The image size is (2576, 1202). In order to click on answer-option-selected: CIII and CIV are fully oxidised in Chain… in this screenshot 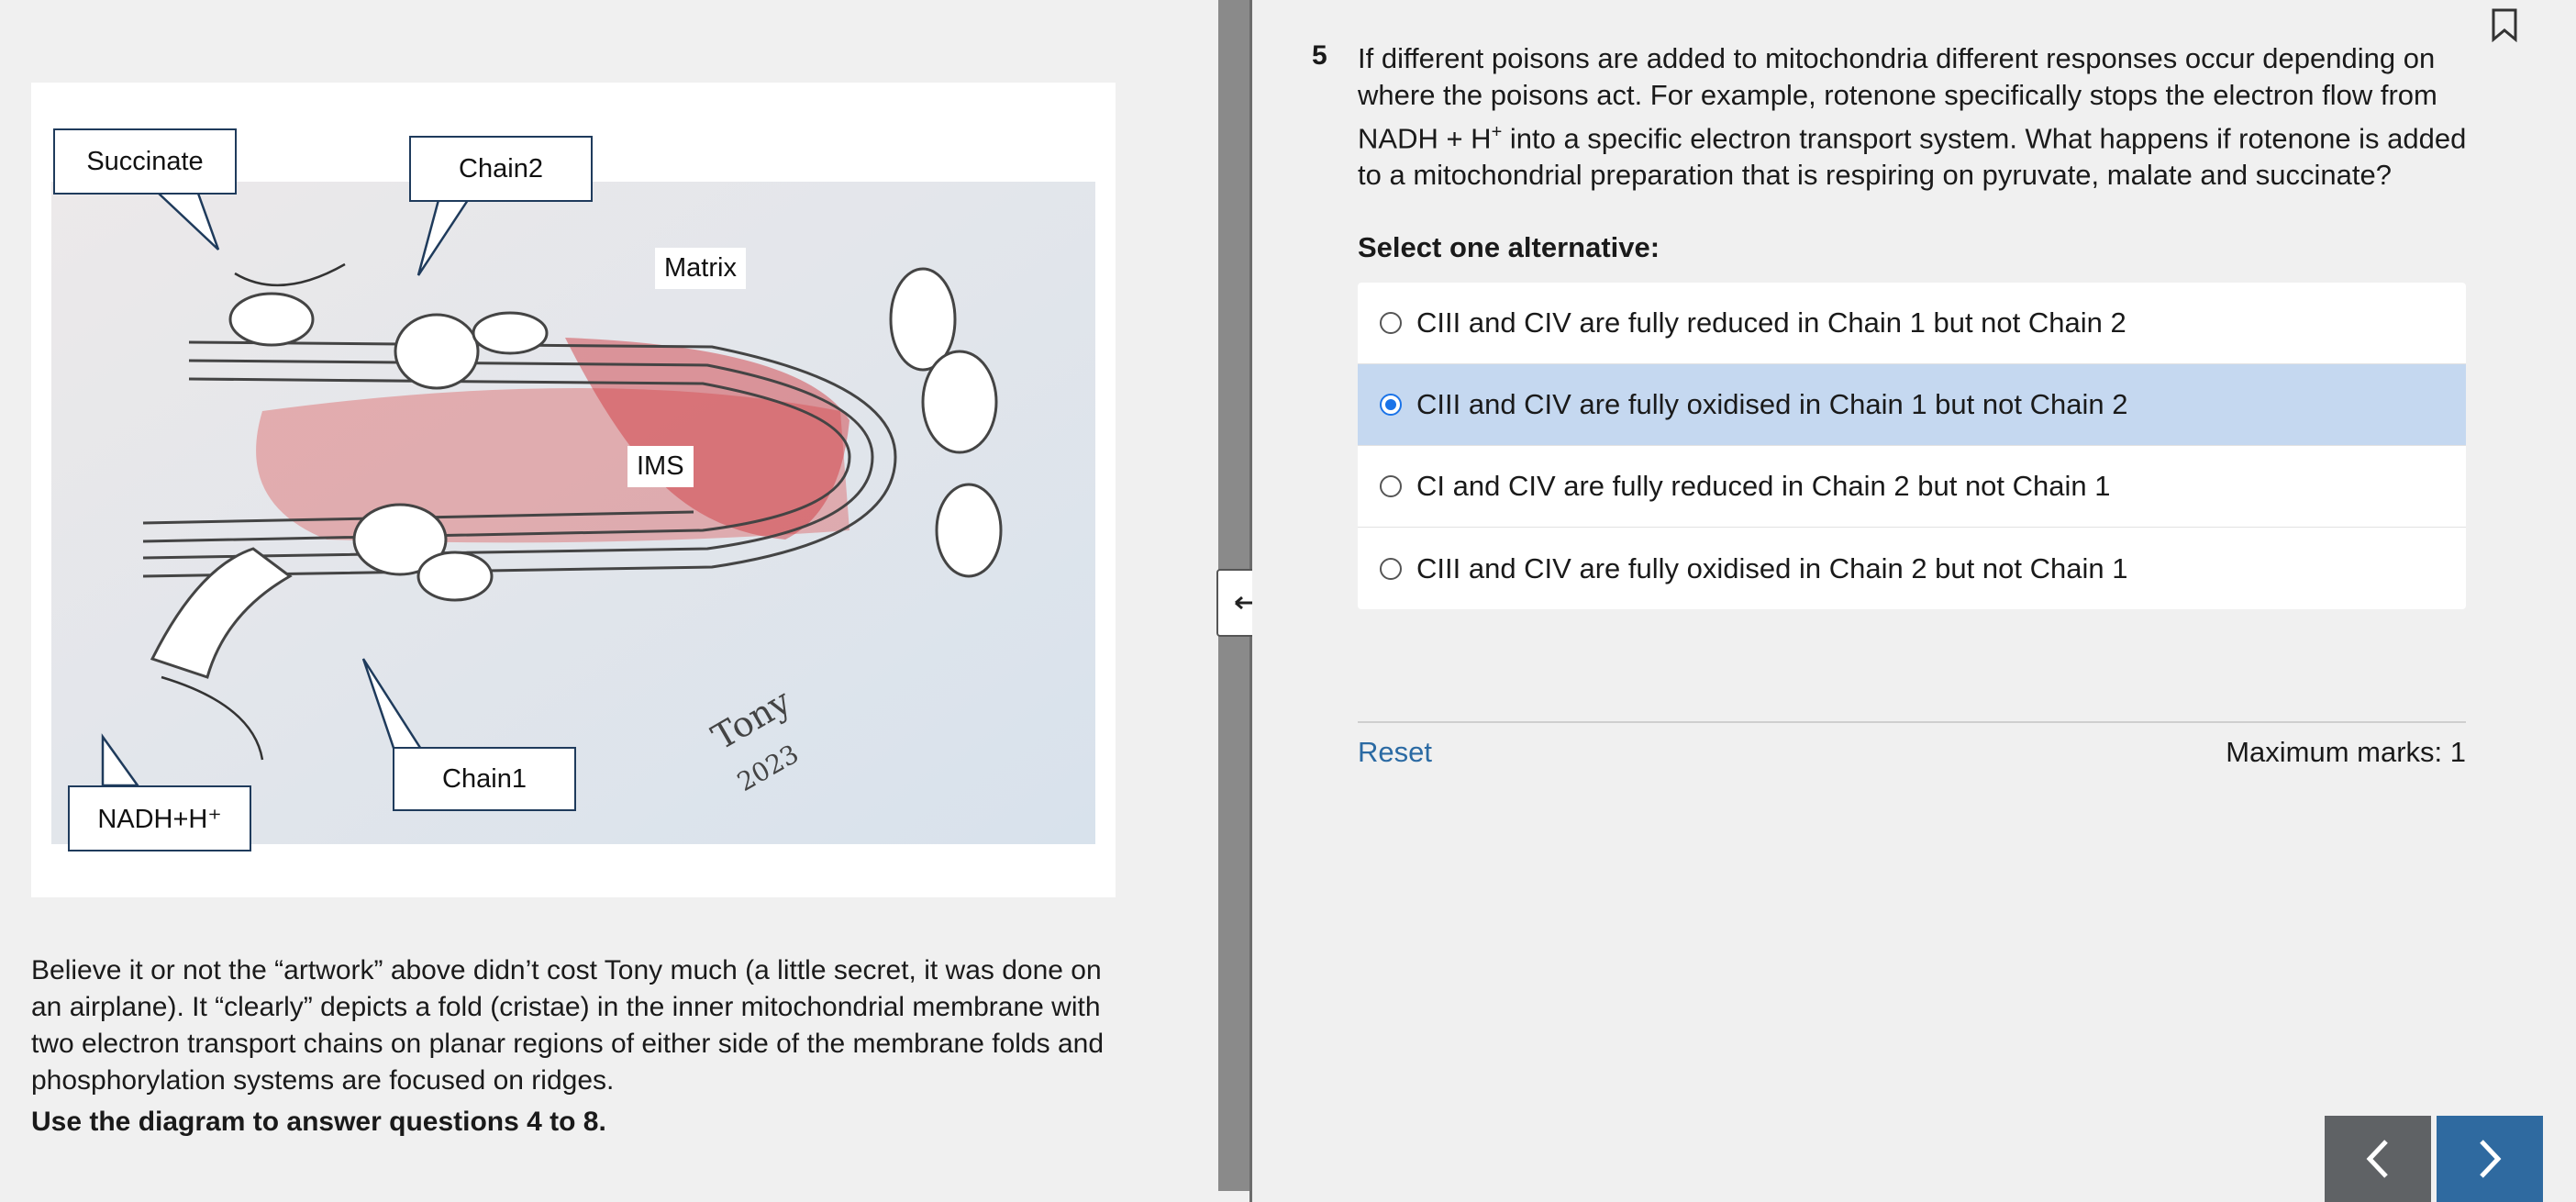, I will do `click(1912, 405)`.